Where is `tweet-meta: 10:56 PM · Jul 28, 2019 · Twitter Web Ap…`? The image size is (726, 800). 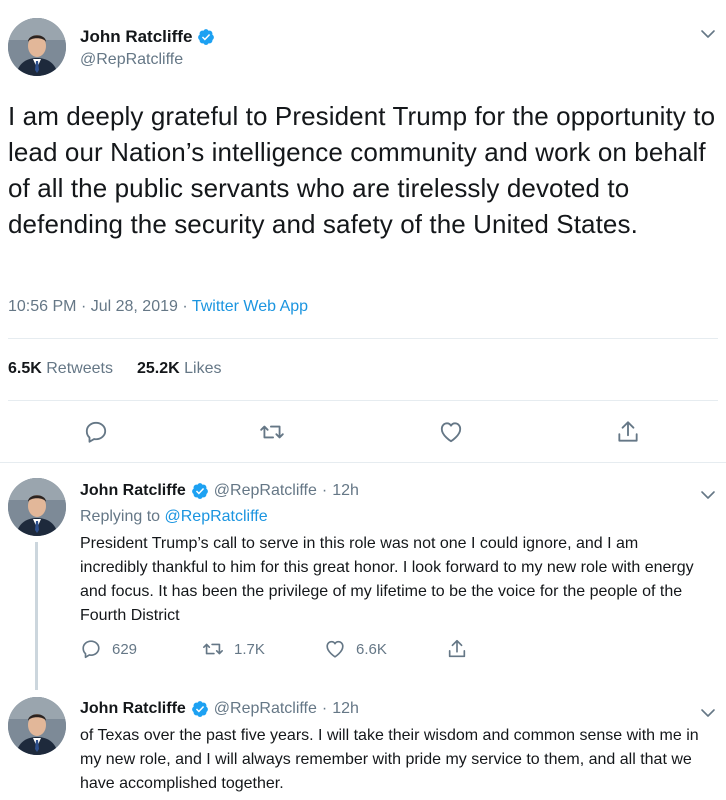 tweet-meta: 10:56 PM · Jul 28, 2019 · Twitter Web Ap… is located at coordinates (158, 307).